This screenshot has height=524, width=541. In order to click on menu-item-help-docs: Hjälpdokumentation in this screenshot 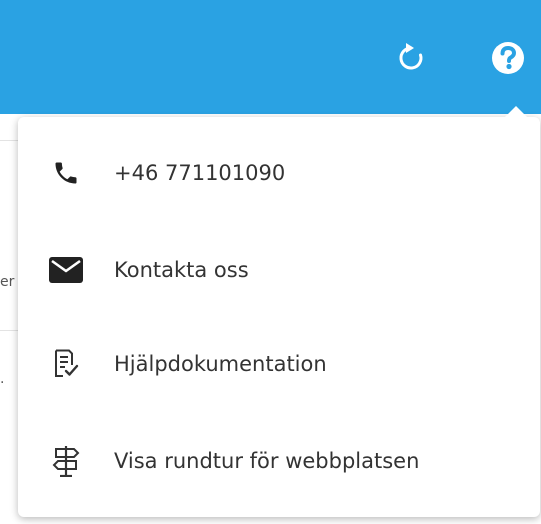, I will do `click(279, 364)`.